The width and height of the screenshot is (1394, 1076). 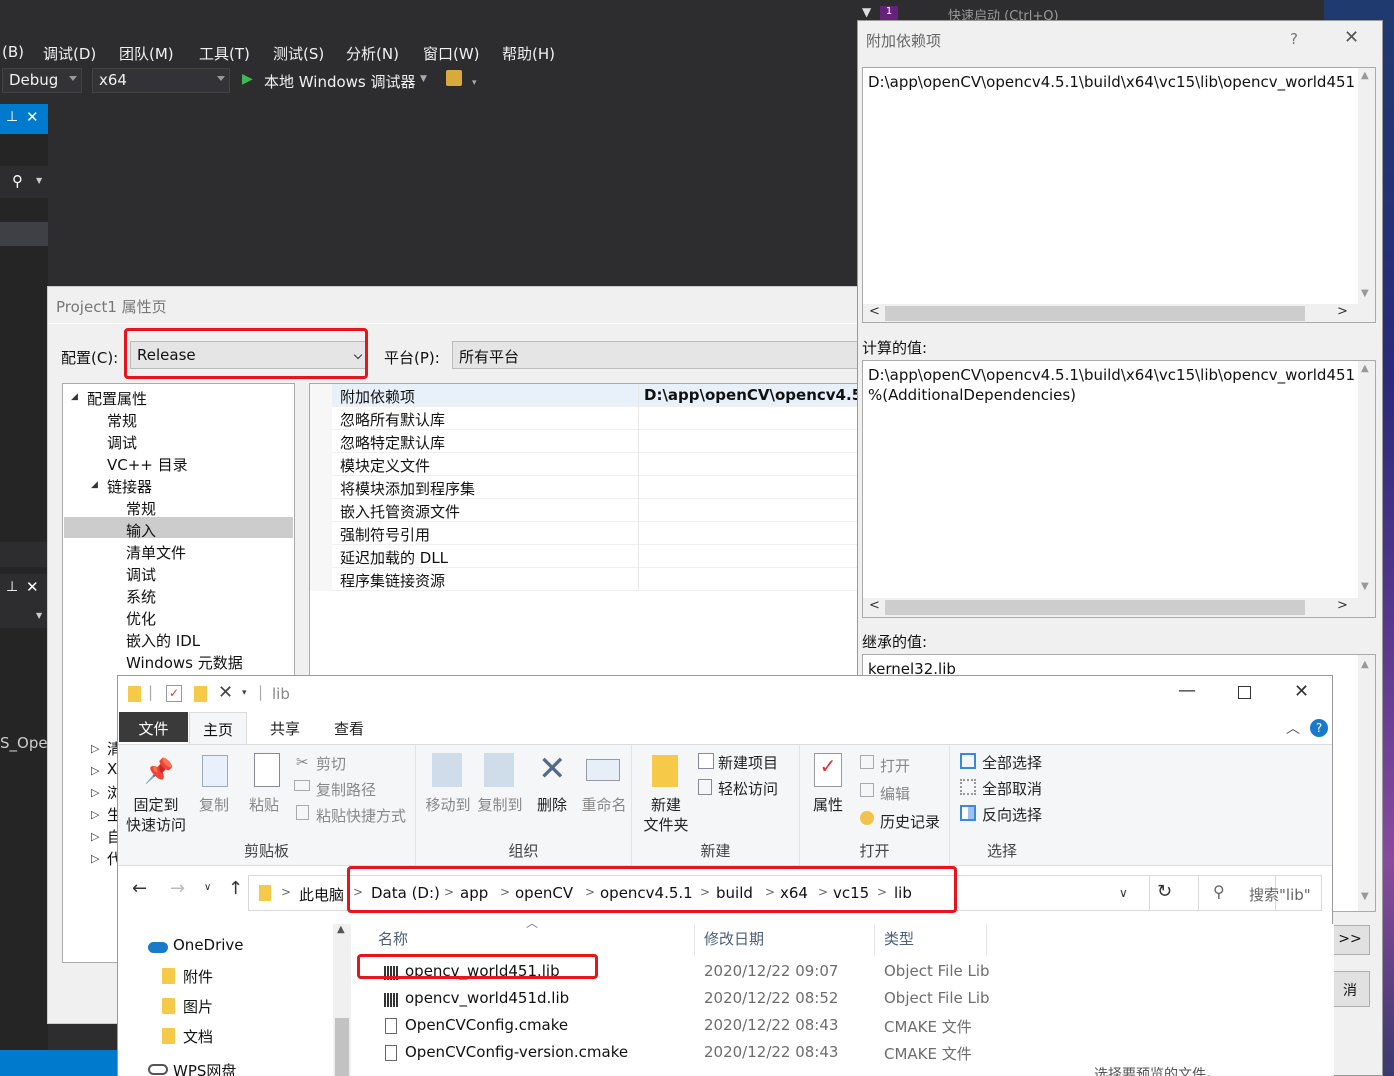 I want to click on grid-row: 忽略特定默认库, so click(x=594, y=441).